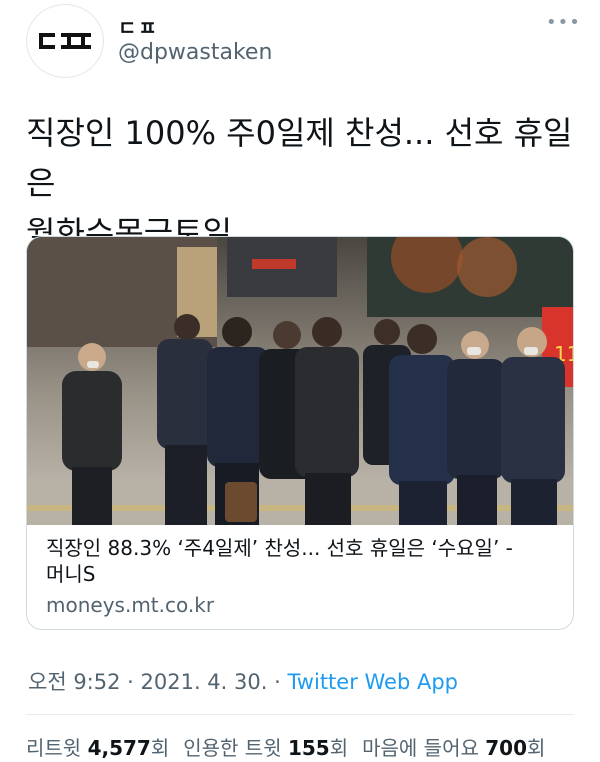 This screenshot has width=600, height=762. Describe the element at coordinates (536, 748) in the screenshot. I see `likes-unit: 회` at that location.